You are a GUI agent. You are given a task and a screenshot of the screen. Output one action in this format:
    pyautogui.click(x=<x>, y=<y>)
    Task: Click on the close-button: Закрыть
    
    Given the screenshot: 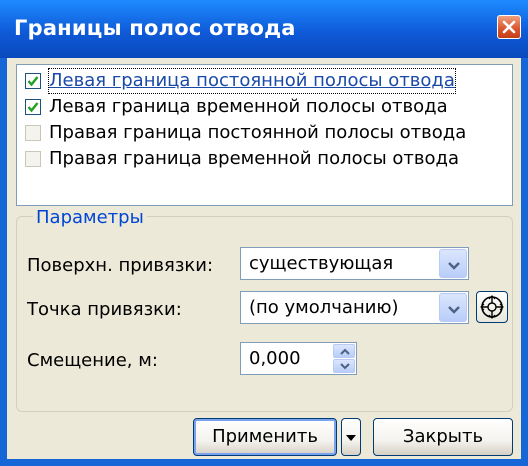 What is the action you would take?
    pyautogui.click(x=443, y=437)
    